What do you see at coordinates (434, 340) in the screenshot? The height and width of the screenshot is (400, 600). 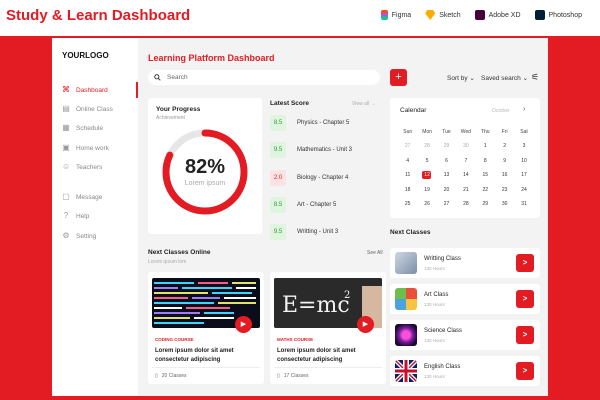 I see `next-class-hours: 130 Hours` at bounding box center [434, 340].